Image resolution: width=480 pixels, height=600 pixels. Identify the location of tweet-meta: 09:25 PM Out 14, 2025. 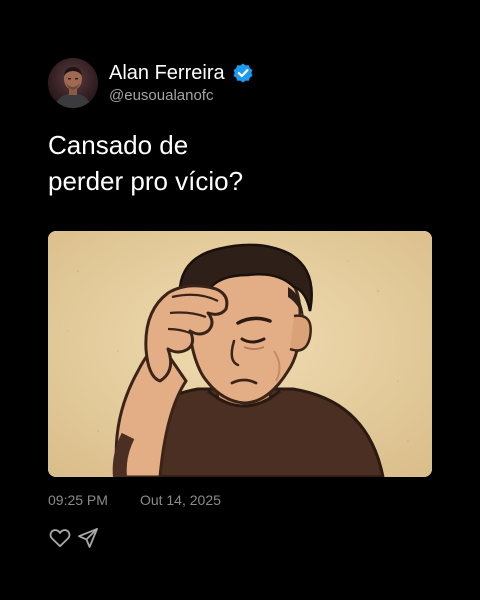
(134, 500).